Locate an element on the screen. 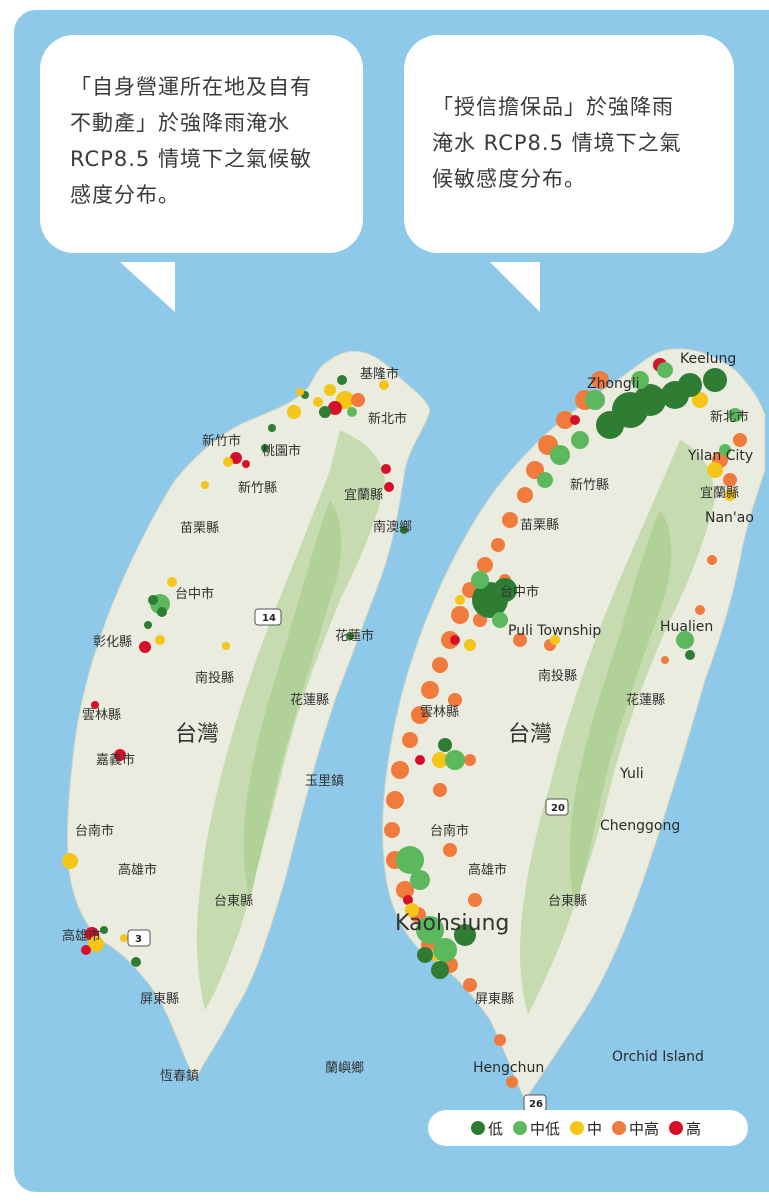 This screenshot has width=769, height=1204. legend: 低 中低 中 中高 高 is located at coordinates (588, 1128).